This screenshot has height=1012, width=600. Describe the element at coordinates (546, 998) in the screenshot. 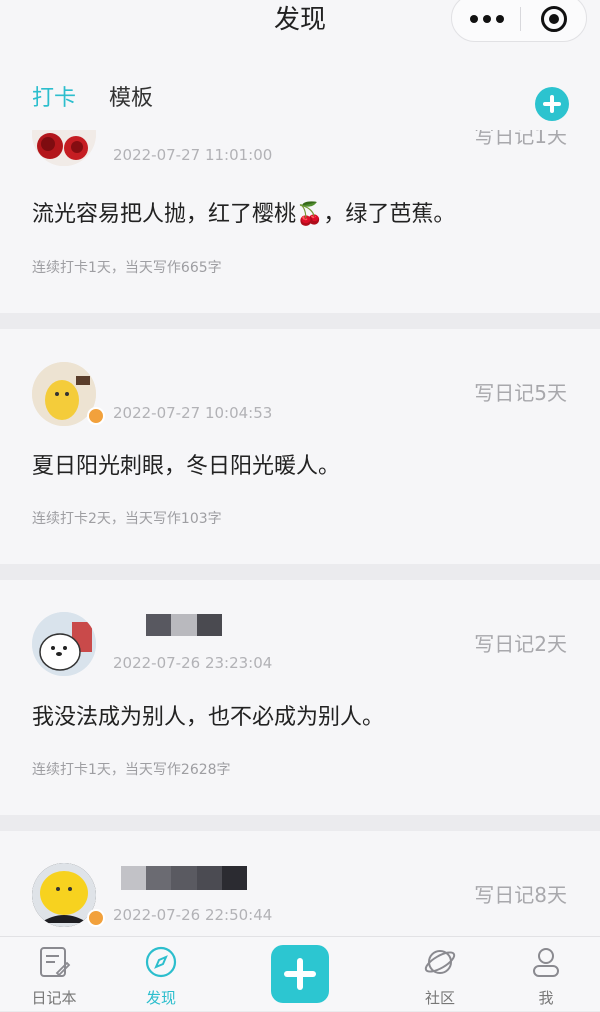

I see `nav-label: 我` at that location.